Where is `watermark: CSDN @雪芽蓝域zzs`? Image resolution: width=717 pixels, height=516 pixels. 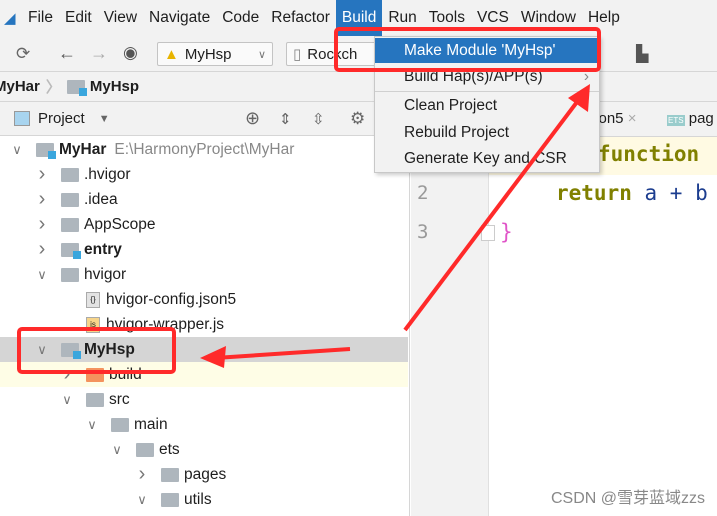
watermark: CSDN @雪芽蓝域zzs is located at coordinates (627, 498).